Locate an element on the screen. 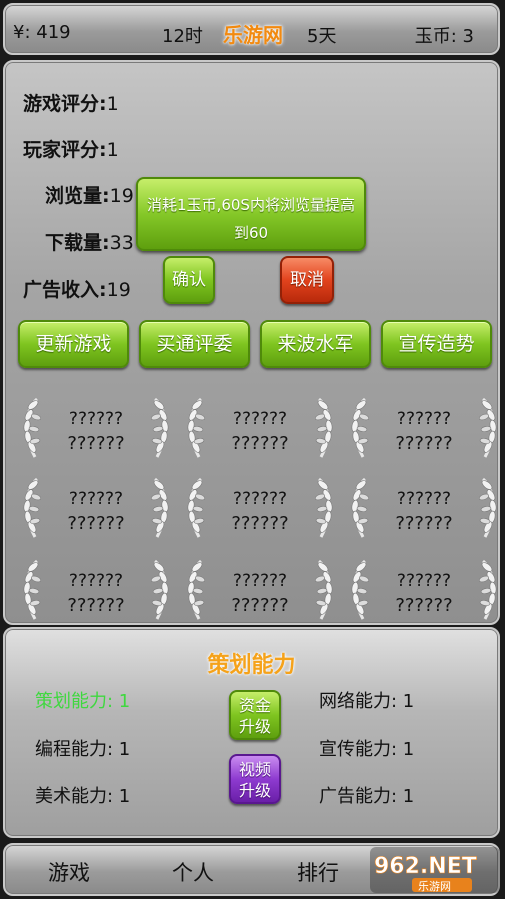  downloads-label: 下载量: is located at coordinates (77, 243).